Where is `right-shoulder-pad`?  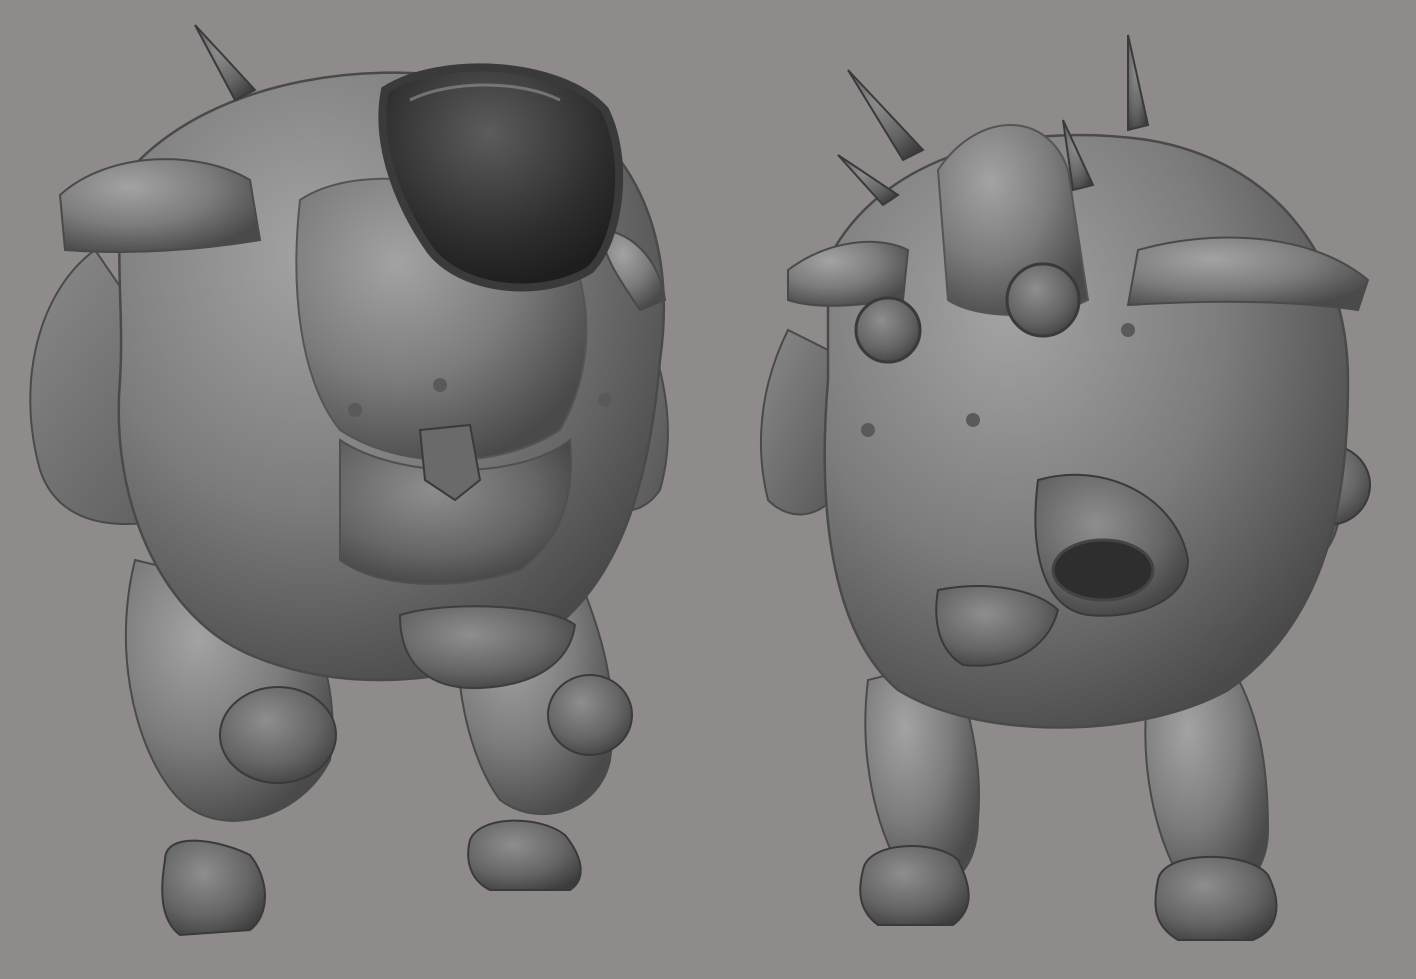 right-shoulder-pad is located at coordinates (1248, 274).